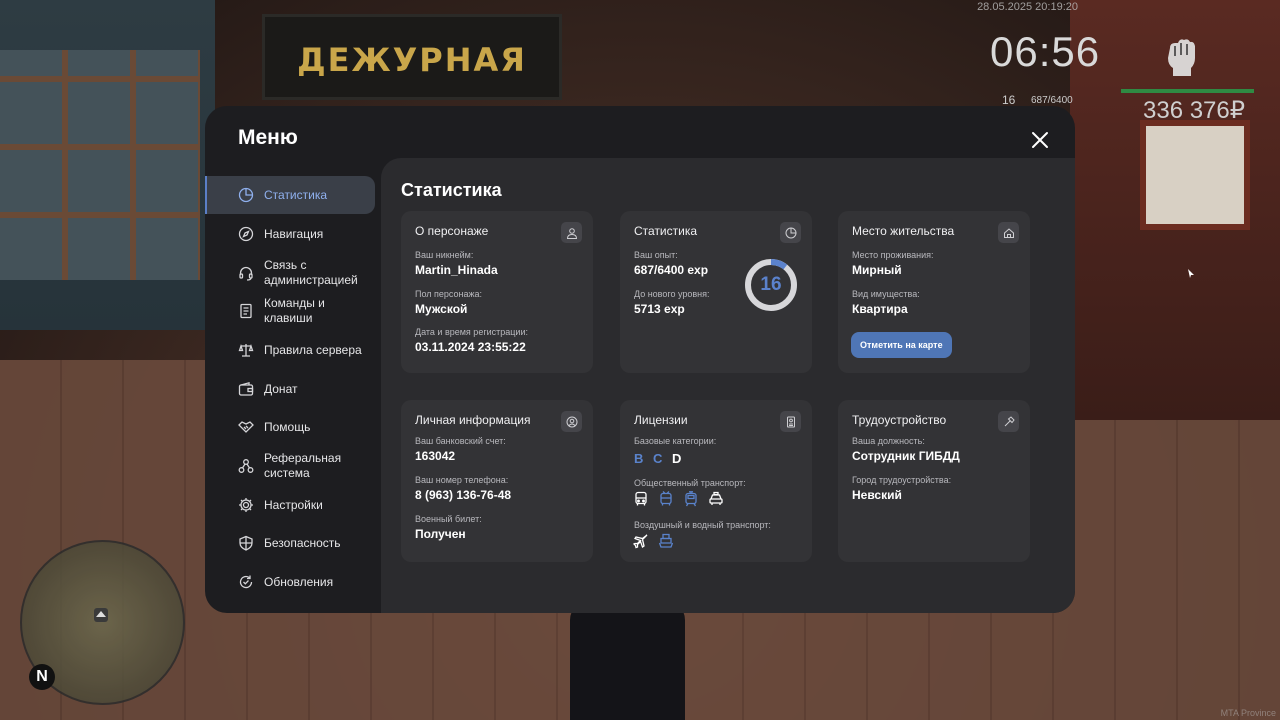 The image size is (1280, 720). What do you see at coordinates (877, 495) in the screenshot?
I see `job-city-value: Невский` at bounding box center [877, 495].